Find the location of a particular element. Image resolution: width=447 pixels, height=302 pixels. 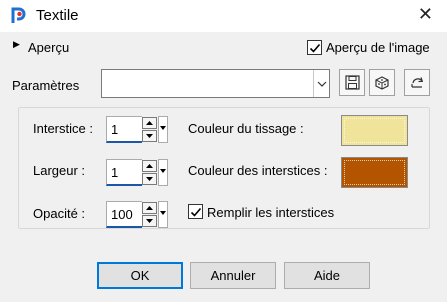

help-button: Aide is located at coordinates (327, 275).